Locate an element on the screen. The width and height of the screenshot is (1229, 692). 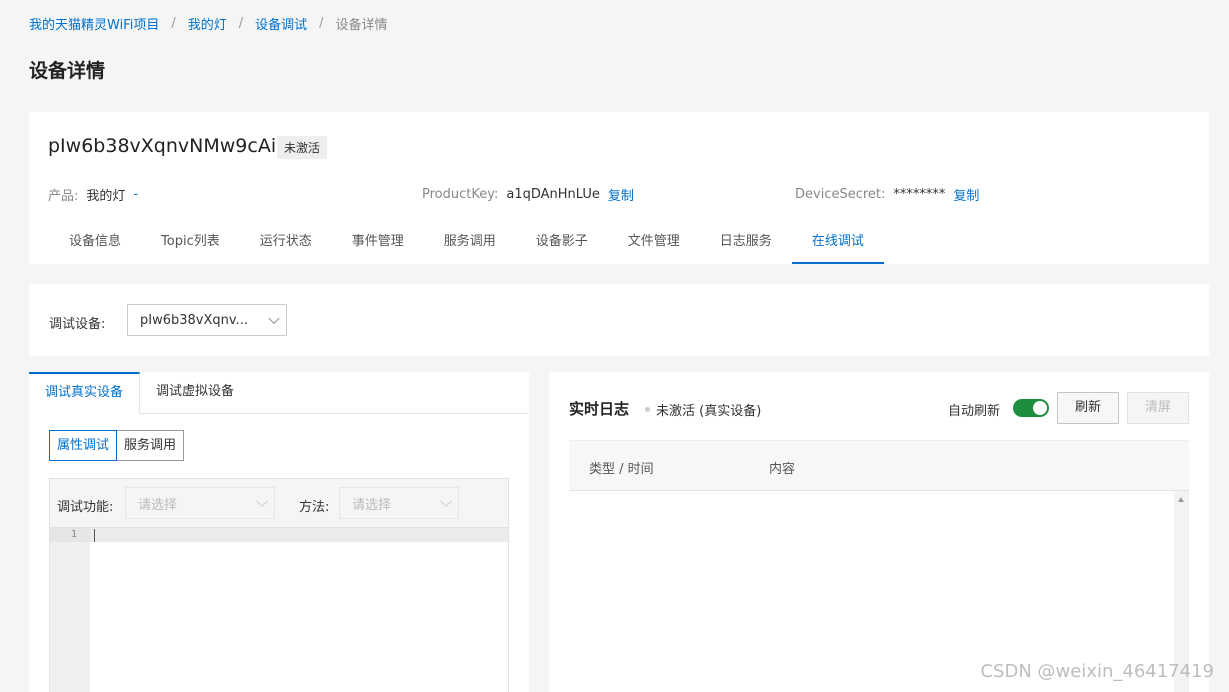
clear-button: 清屏 is located at coordinates (1158, 408).